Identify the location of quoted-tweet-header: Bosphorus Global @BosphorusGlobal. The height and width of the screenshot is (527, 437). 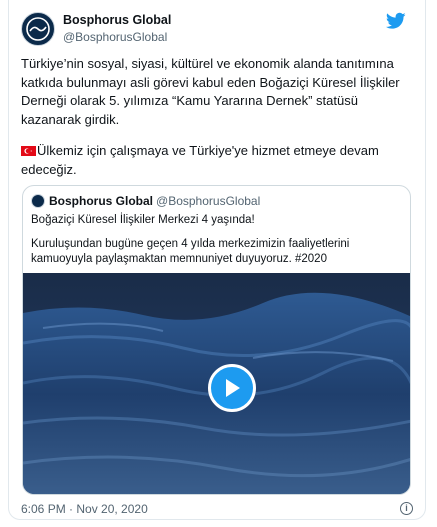
(145, 202).